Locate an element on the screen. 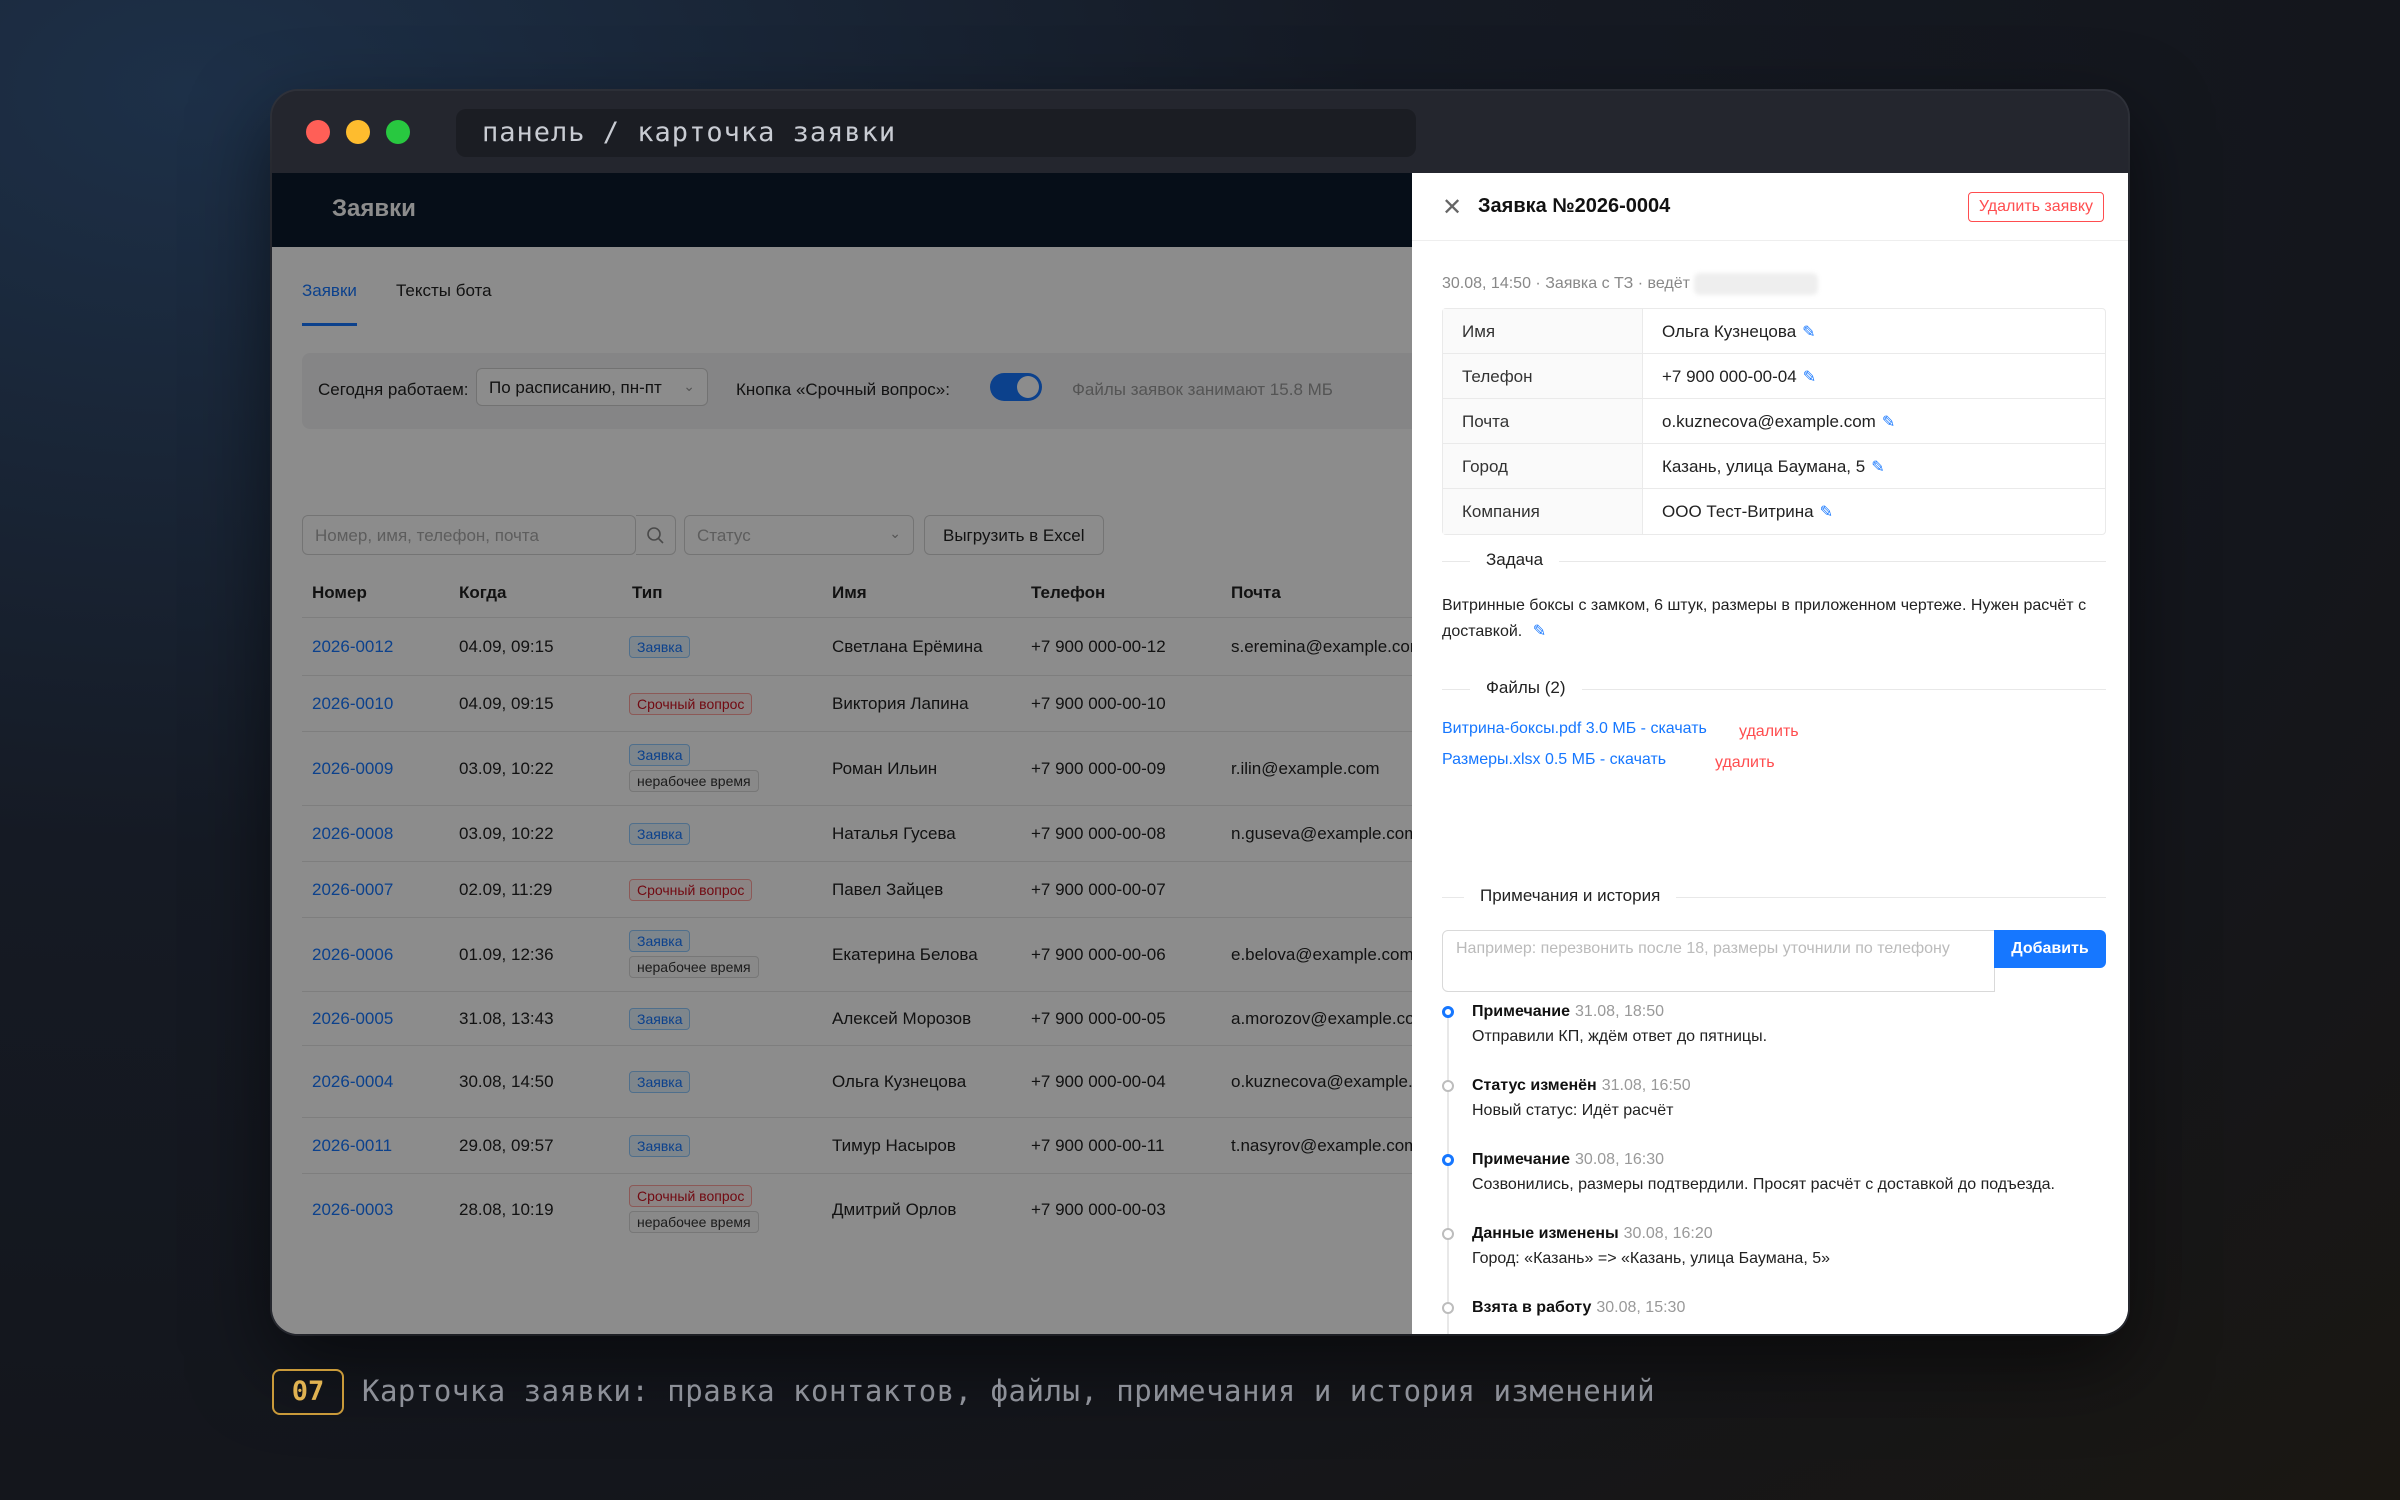 The image size is (2400, 1500). field-value-wrap: Ольга Кузнецова ✎ is located at coordinates (1739, 332).